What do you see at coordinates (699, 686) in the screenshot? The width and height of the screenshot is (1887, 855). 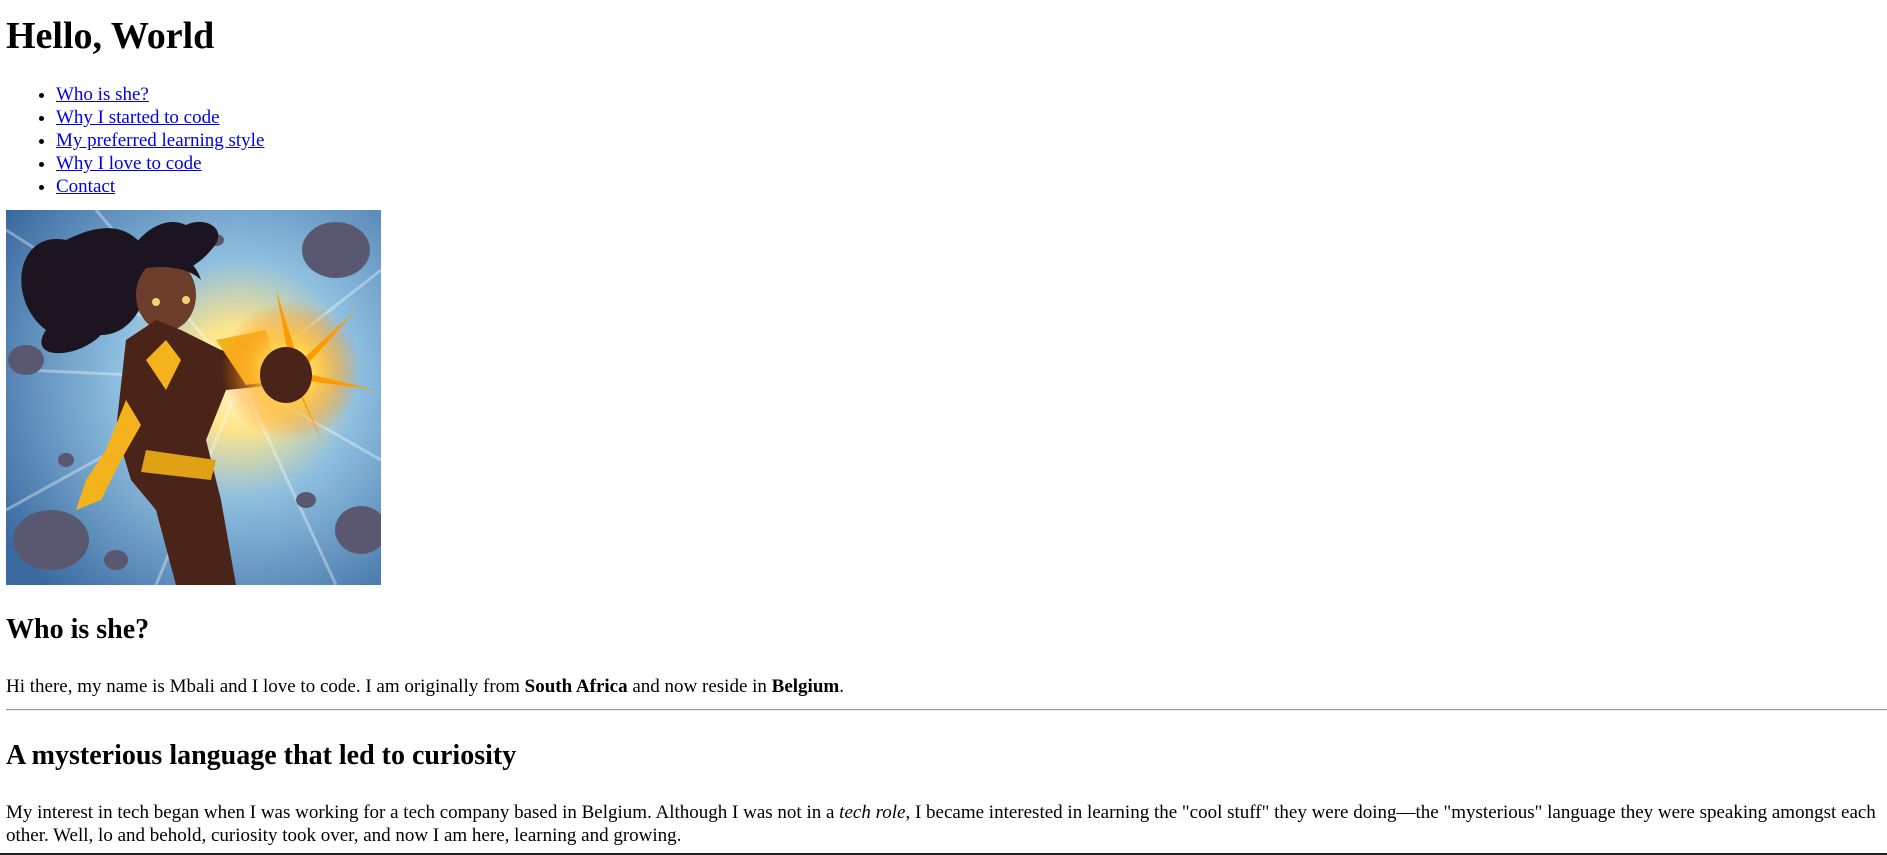 I see `who-text-middle: and now reside in` at bounding box center [699, 686].